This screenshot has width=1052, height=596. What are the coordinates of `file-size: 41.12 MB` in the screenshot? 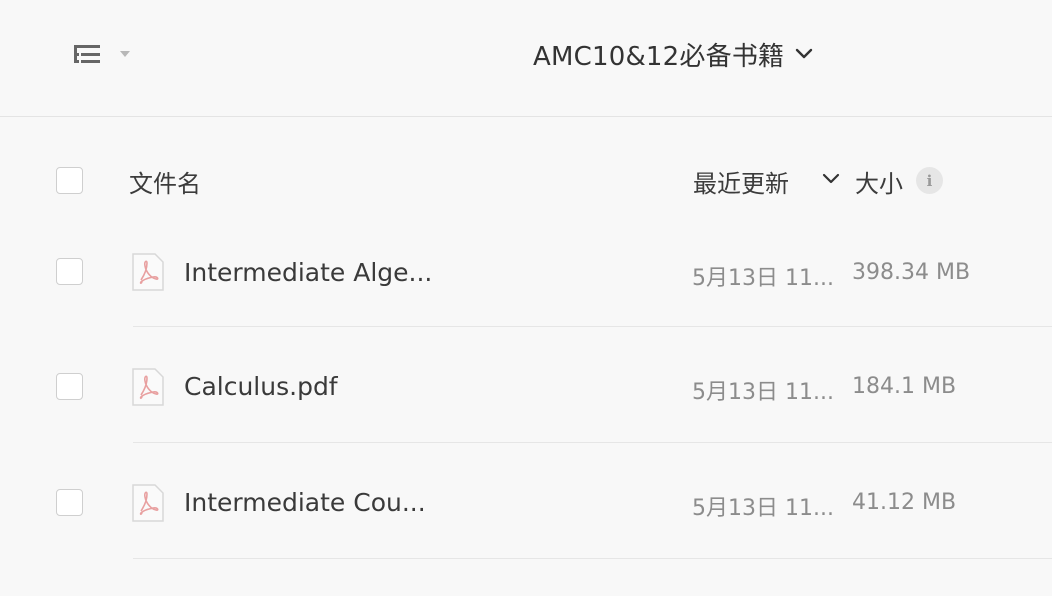 It's located at (904, 502).